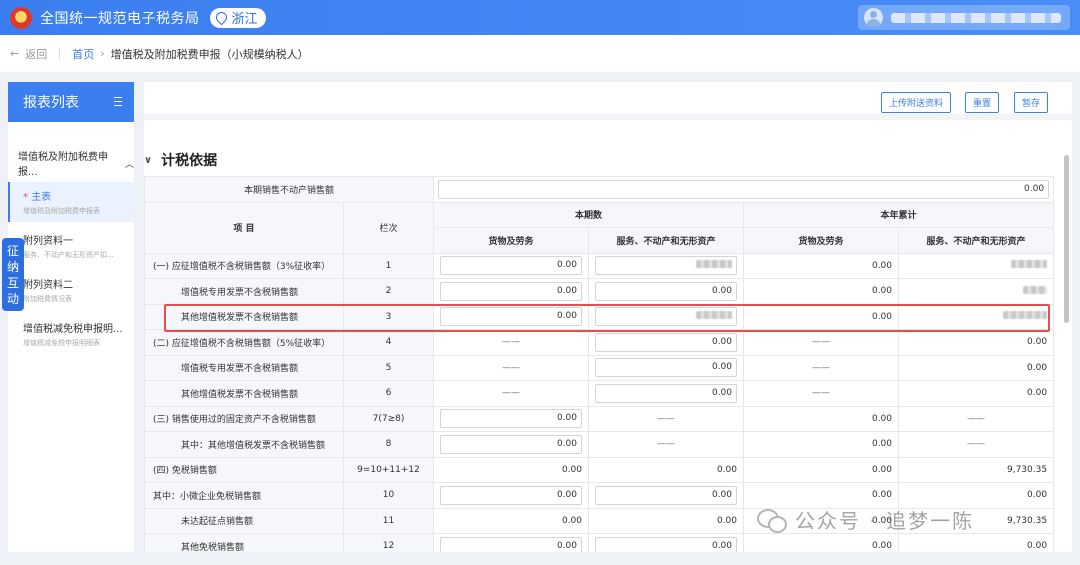  What do you see at coordinates (61, 343) in the screenshot?
I see `sidebar-item-subtitle: 增值税减免税申报明细表` at bounding box center [61, 343].